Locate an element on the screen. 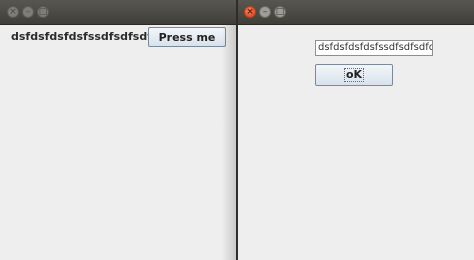 The height and width of the screenshot is (260, 474). text-input-field: dsfdsfdsfdsfssdfsdfsdfd is located at coordinates (374, 48).